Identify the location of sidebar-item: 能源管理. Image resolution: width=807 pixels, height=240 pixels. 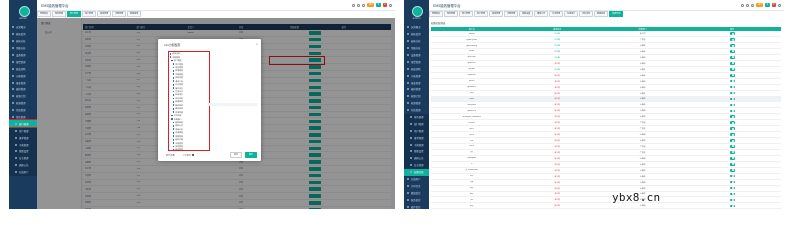
(416, 103).